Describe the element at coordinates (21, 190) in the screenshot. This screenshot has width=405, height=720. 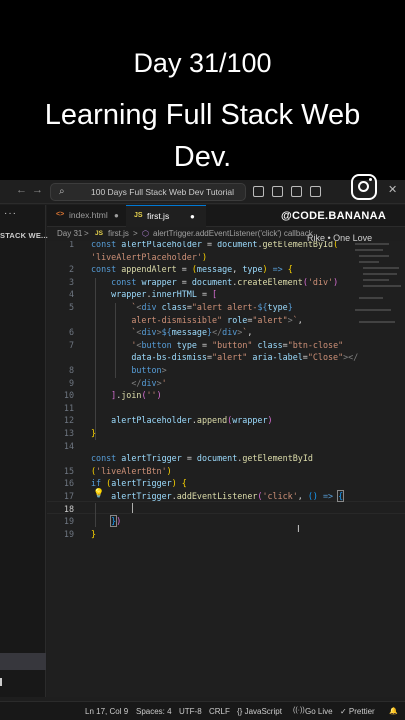
I see `back-arrow-icon: ←` at that location.